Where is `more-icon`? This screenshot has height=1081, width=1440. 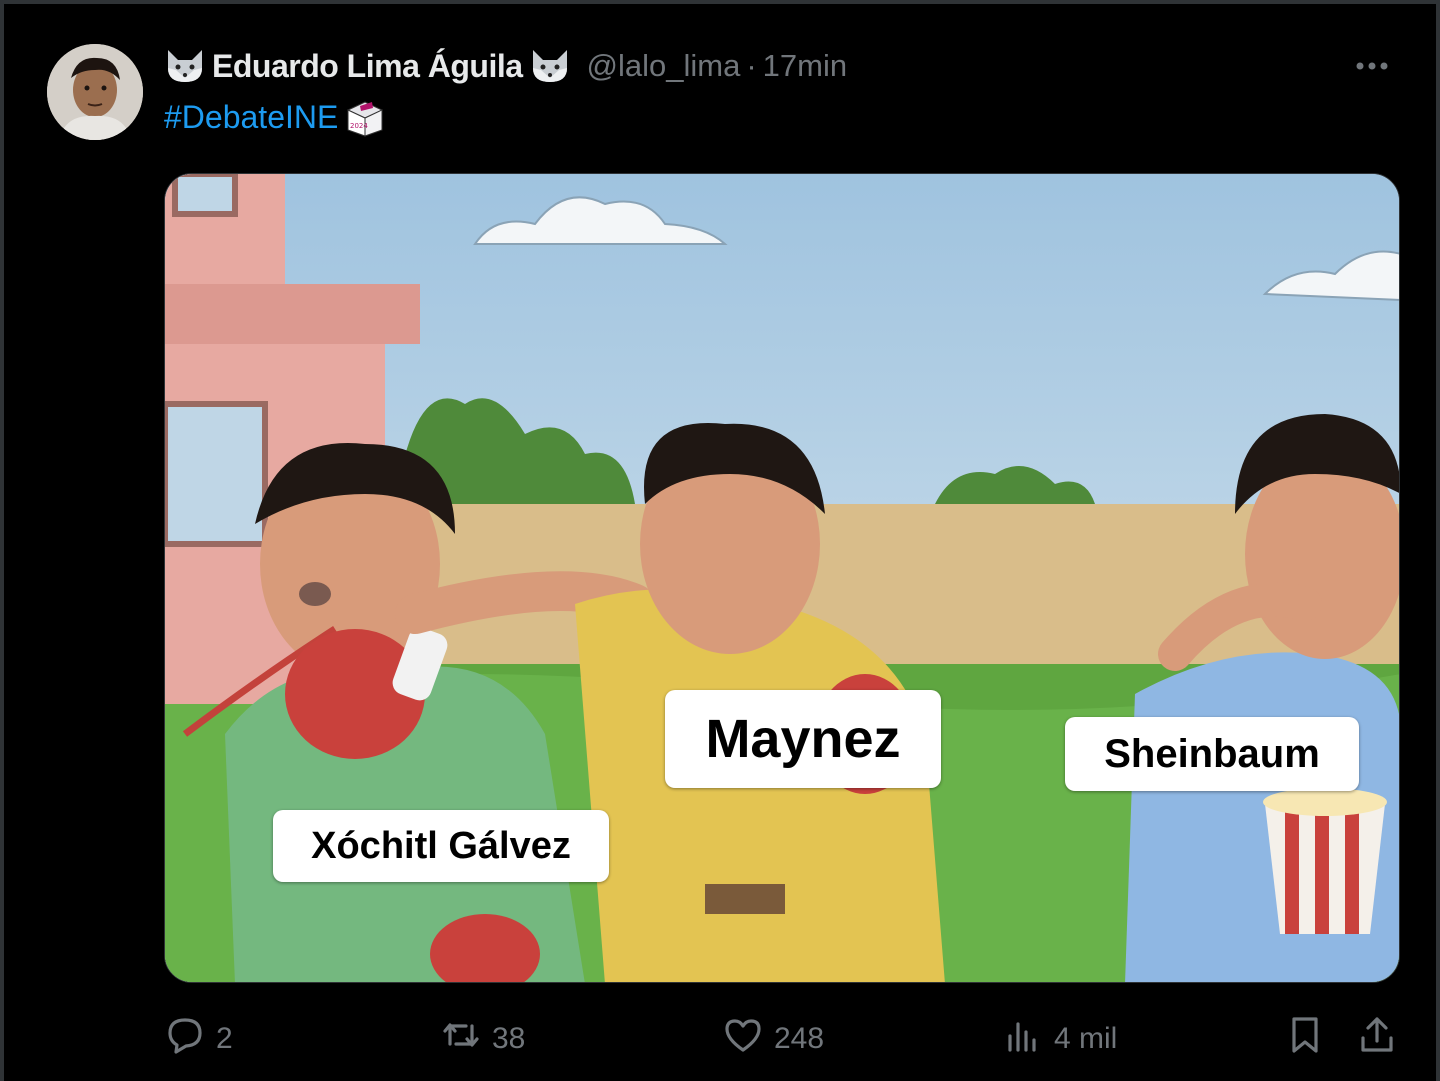 more-icon is located at coordinates (1372, 66).